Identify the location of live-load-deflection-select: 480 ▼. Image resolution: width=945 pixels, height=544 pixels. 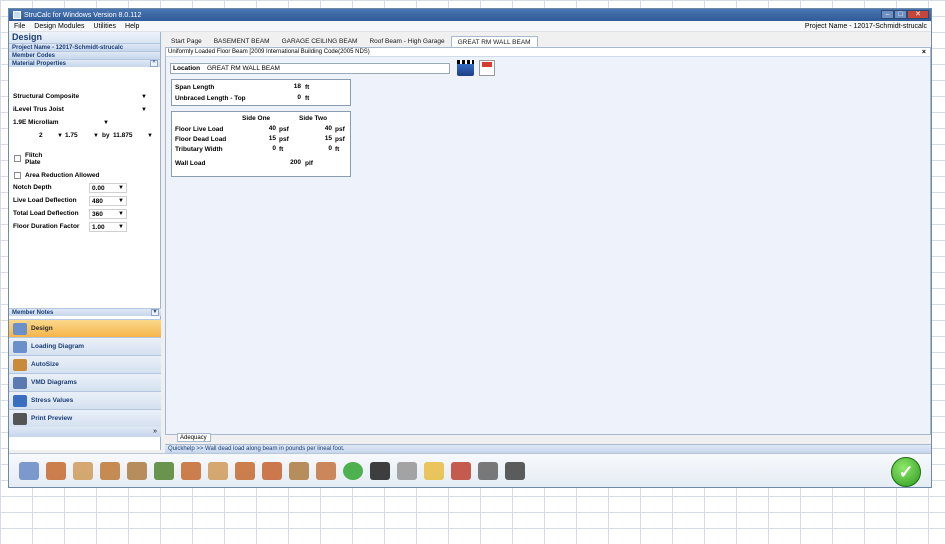
(108, 201).